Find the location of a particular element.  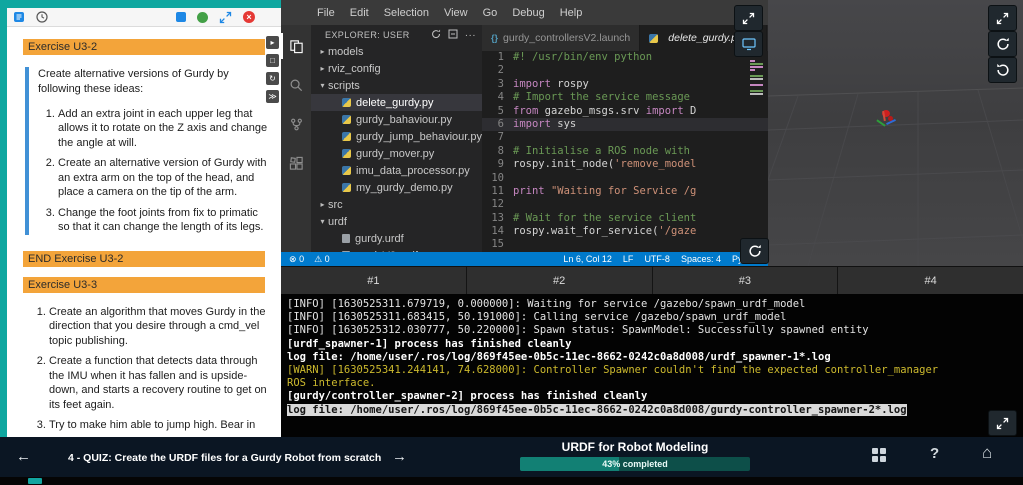

terminal-expand-button is located at coordinates (1002, 423).